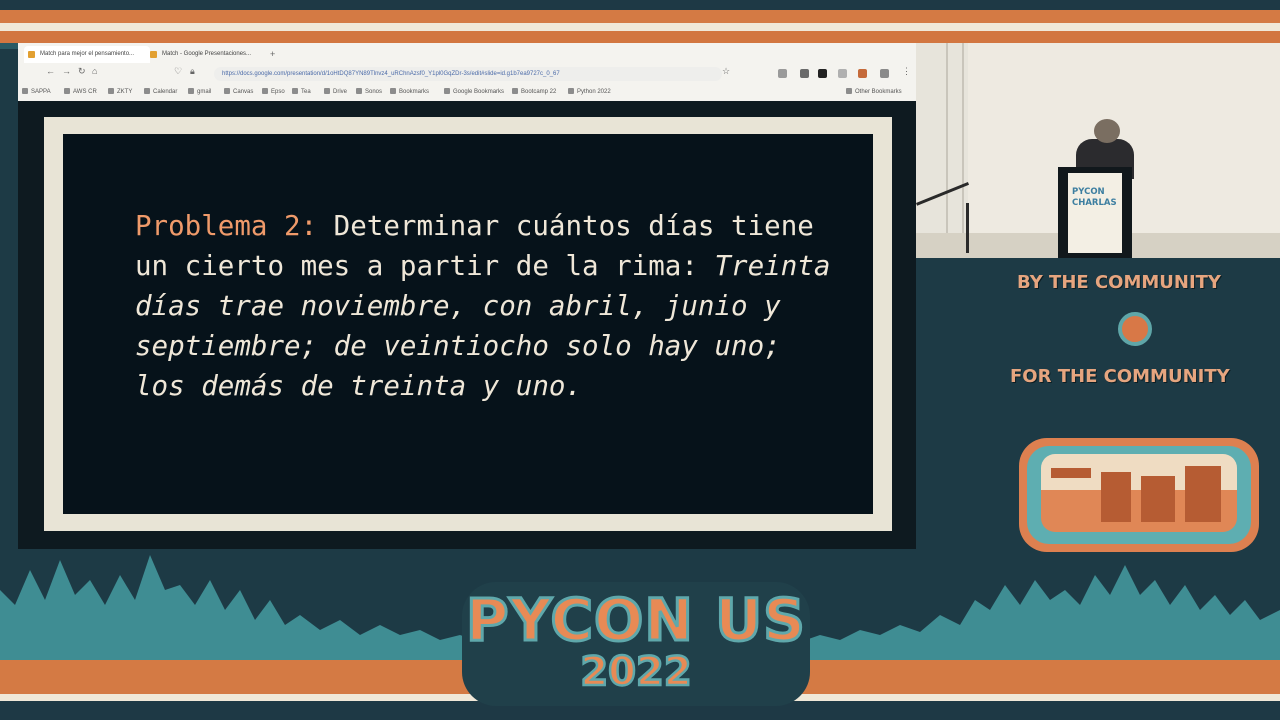  I want to click on forward-arrow-icon: →, so click(66, 71).